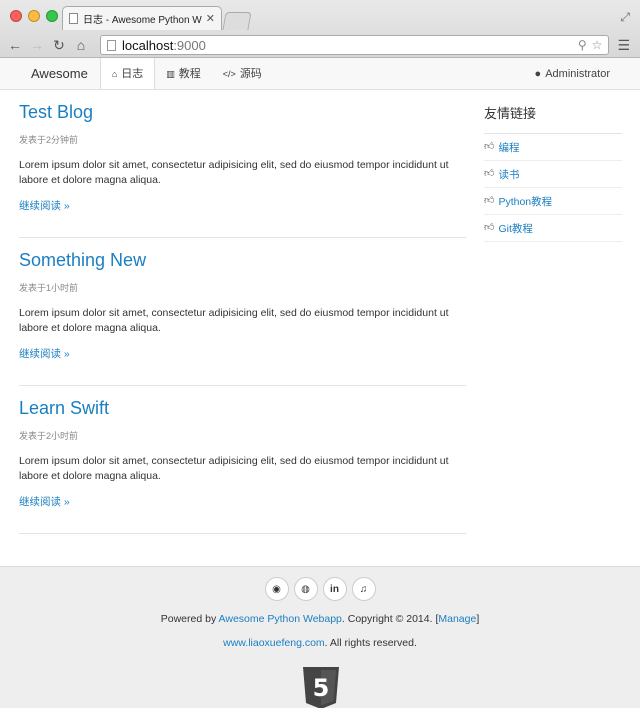  Describe the element at coordinates (81, 45) in the screenshot. I see `home-button-icon: ⌂` at that location.